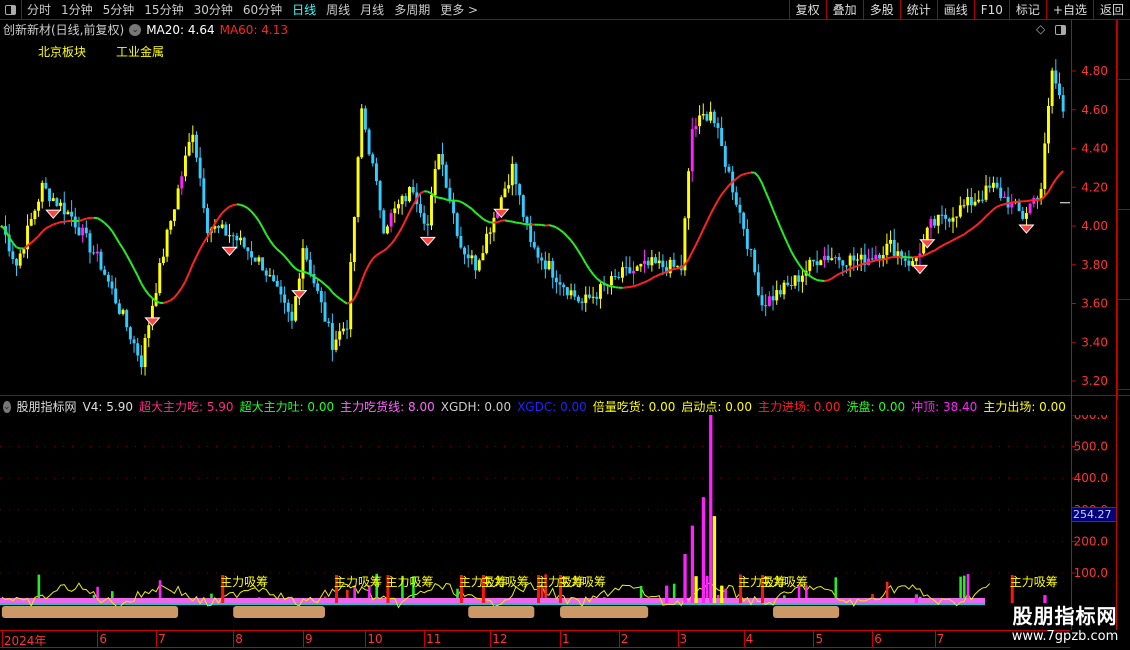  Describe the element at coordinates (39, 9) in the screenshot. I see `period-tab: 分时` at that location.